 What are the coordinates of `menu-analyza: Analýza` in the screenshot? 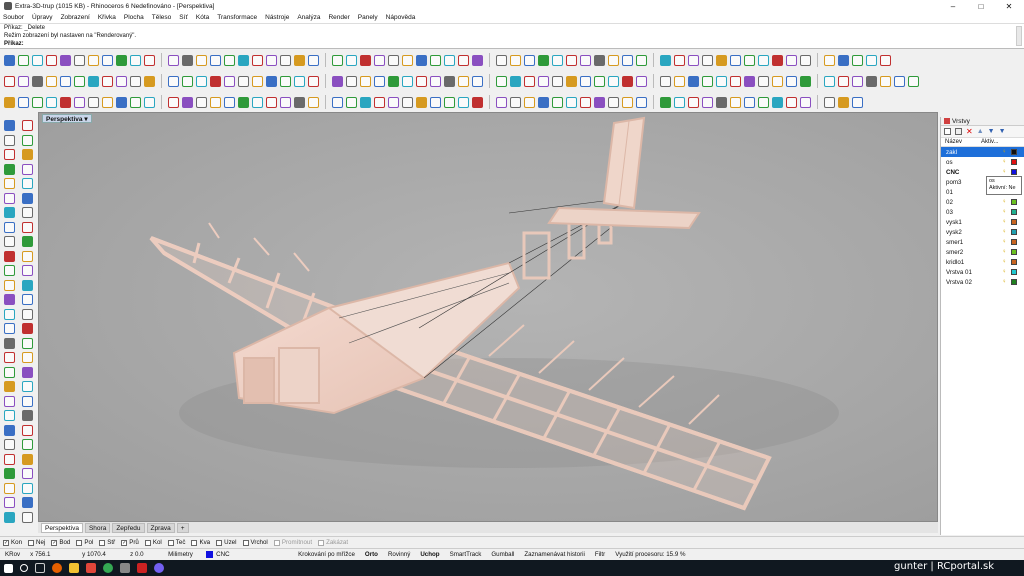 It's located at (308, 17).